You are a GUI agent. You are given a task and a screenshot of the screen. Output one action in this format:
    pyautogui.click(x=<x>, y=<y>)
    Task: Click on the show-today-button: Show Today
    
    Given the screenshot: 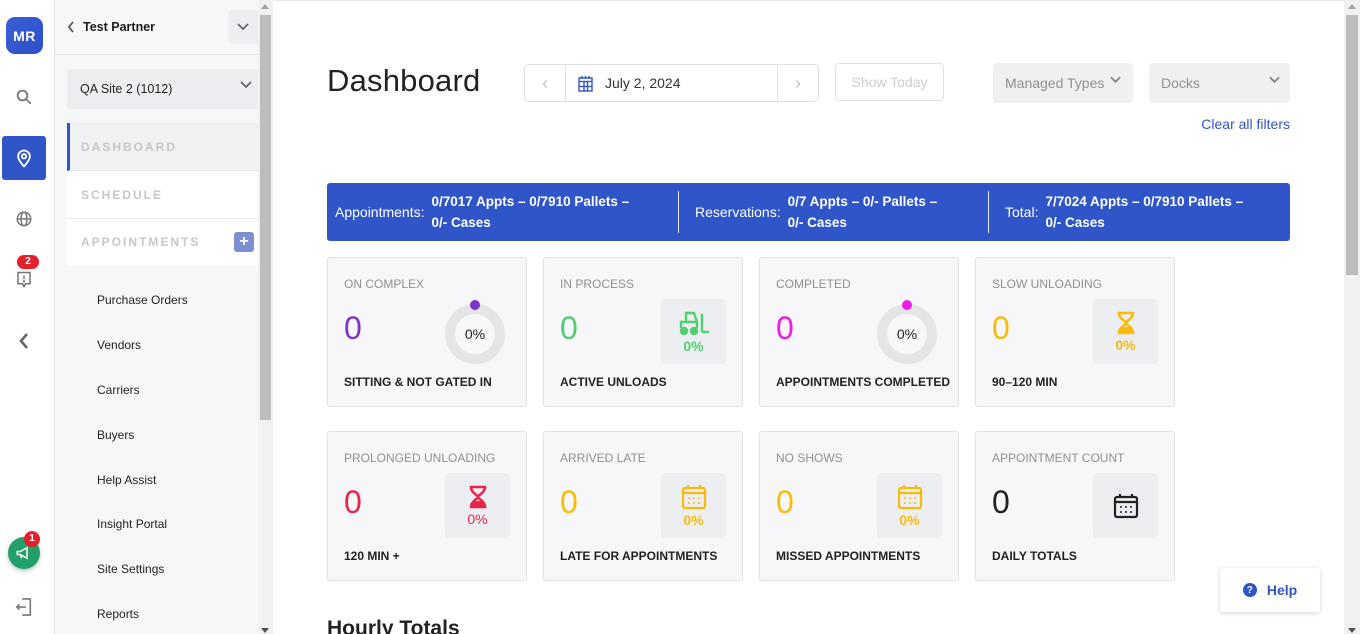 What is the action you would take?
    pyautogui.click(x=889, y=82)
    